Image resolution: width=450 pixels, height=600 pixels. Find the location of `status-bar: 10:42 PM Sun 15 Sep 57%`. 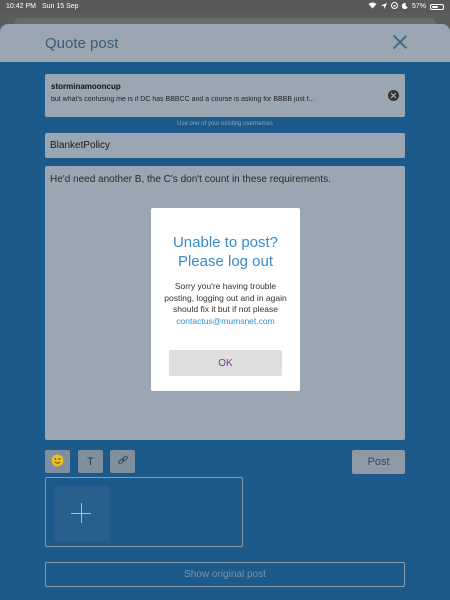

status-bar: 10:42 PM Sun 15 Sep 57% is located at coordinates (225, 6).